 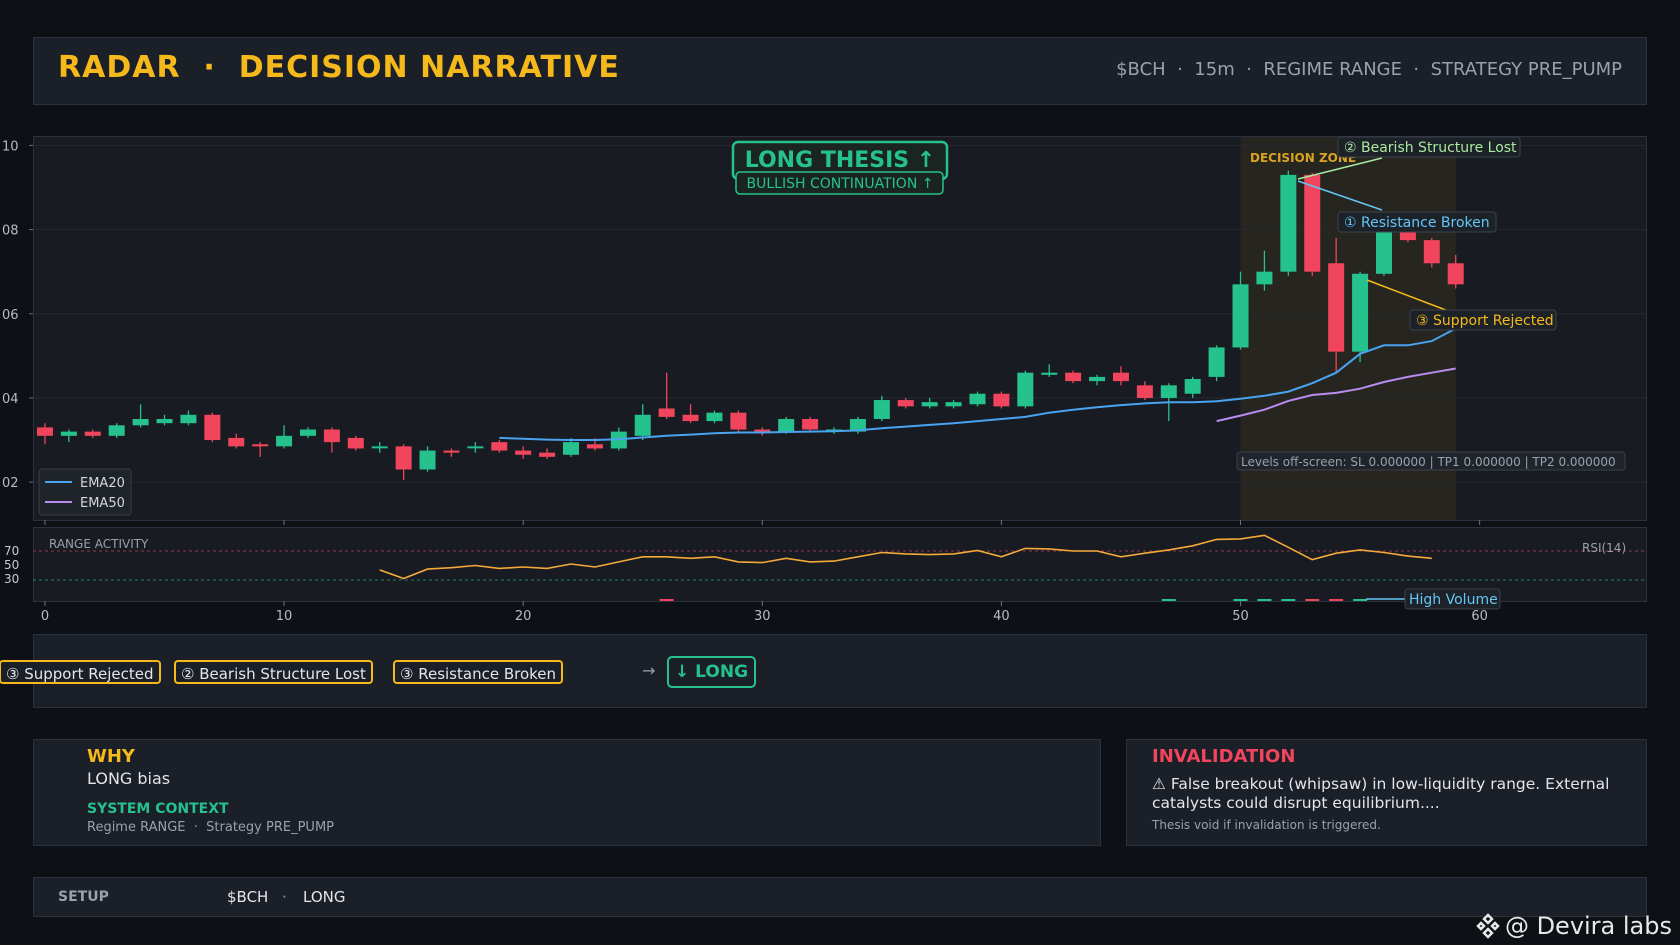 I want to click on x-tick-label: 30, so click(x=762, y=616).